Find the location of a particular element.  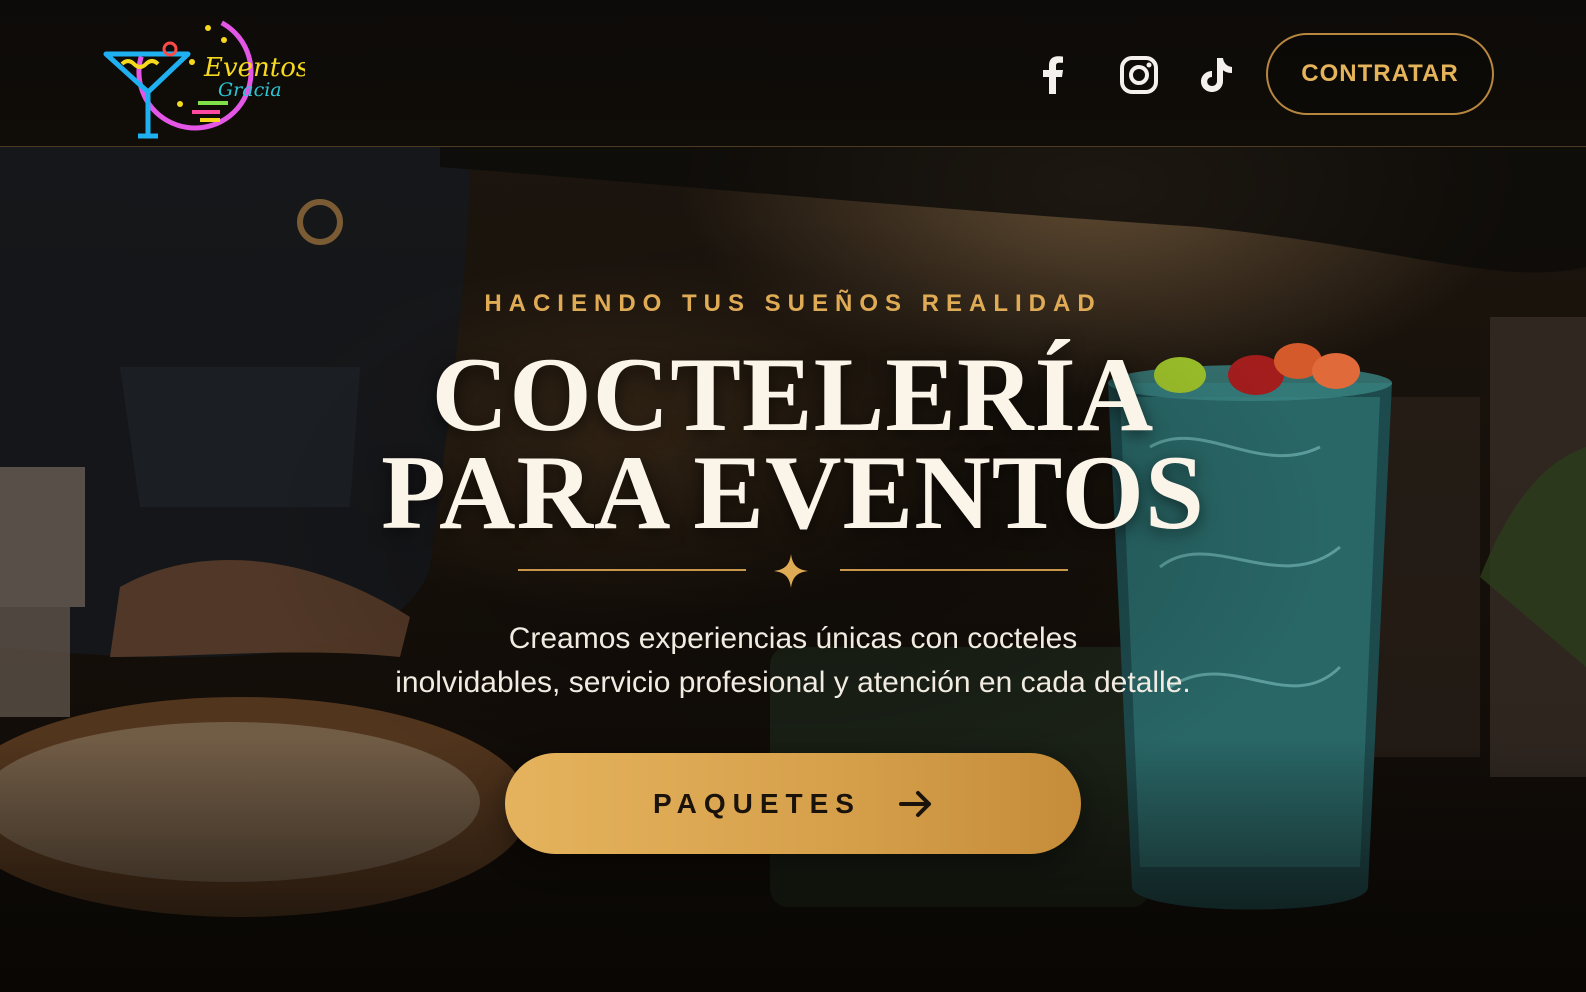

hero-title-line1: COCTELERÍA is located at coordinates (793, 394).